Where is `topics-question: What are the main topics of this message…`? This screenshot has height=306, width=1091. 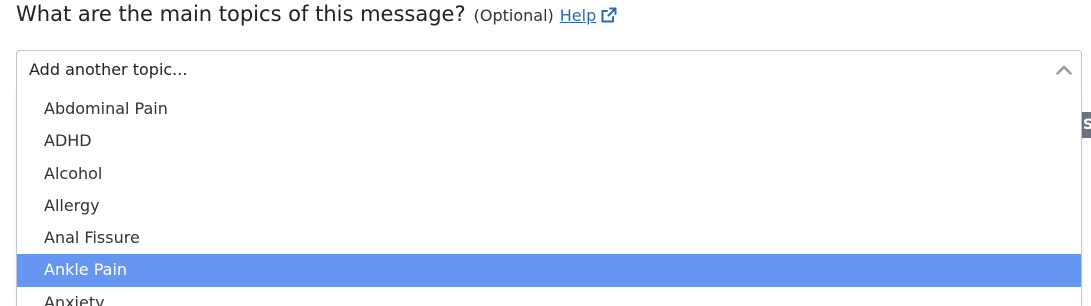 topics-question: What are the main topics of this message… is located at coordinates (316, 19).